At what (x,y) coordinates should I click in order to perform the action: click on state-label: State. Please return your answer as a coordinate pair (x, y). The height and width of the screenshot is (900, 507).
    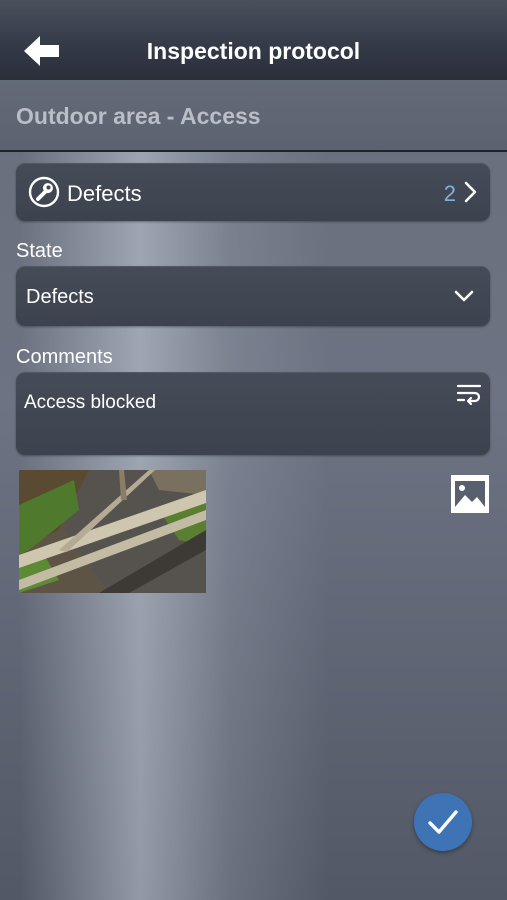
    Looking at the image, I should click on (39, 251).